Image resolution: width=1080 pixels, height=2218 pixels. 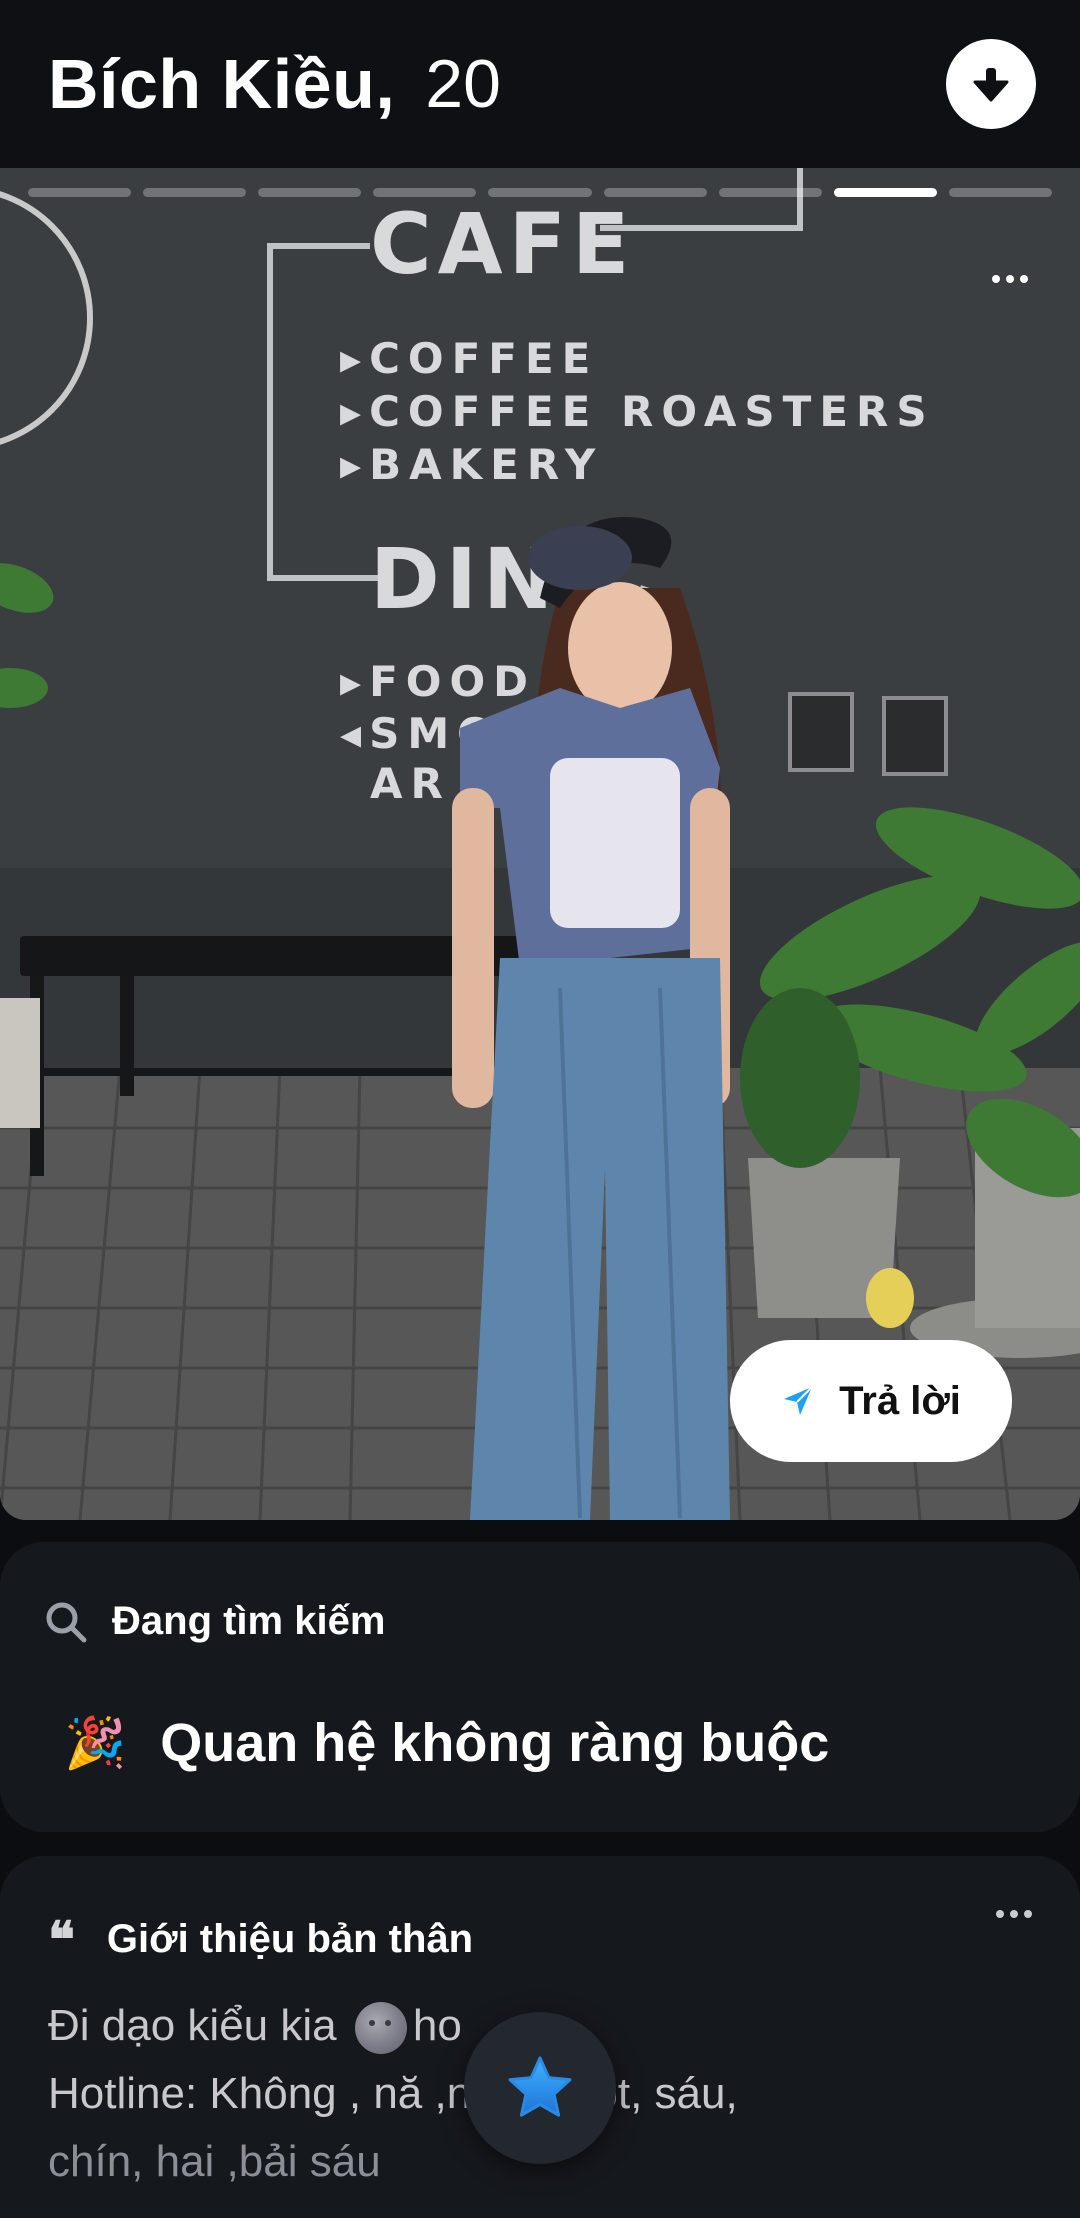 What do you see at coordinates (438, 681) in the screenshot?
I see `svg-text: ▸FOOD` at bounding box center [438, 681].